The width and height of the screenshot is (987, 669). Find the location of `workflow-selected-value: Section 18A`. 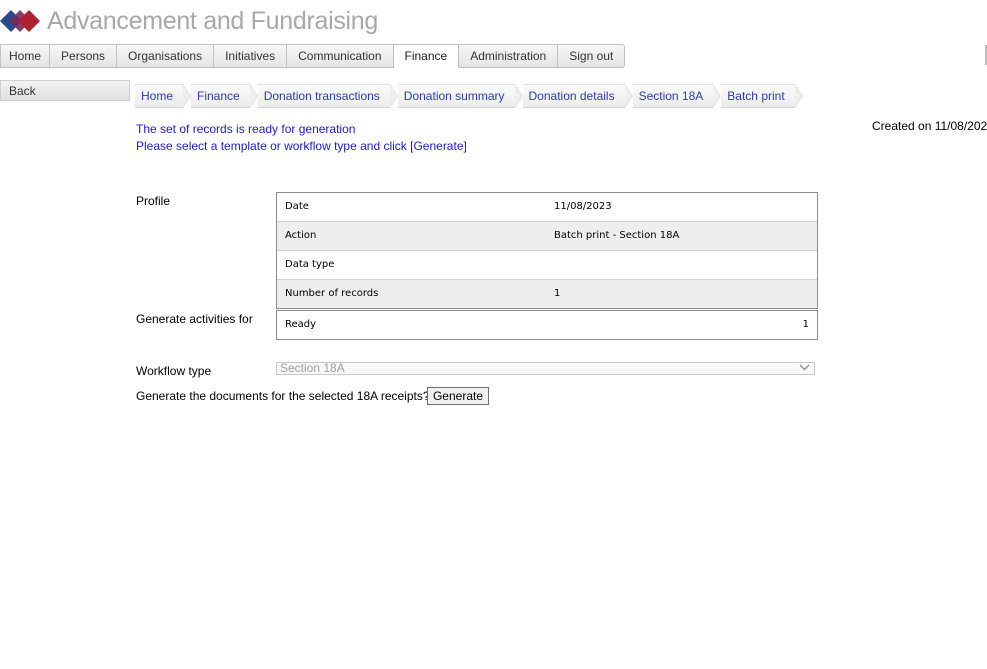

workflow-selected-value: Section 18A is located at coordinates (312, 368).